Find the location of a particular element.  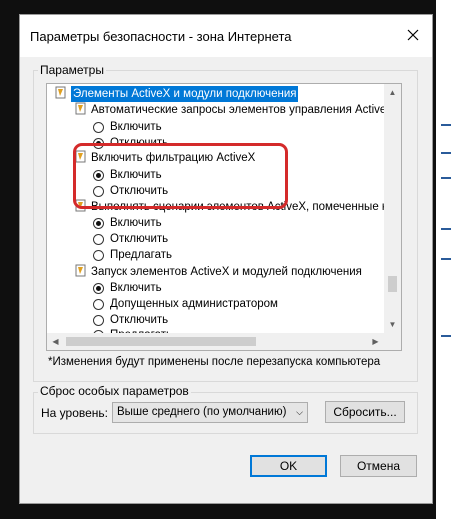

chevron-down-icon: ⌵ is located at coordinates (299, 412).